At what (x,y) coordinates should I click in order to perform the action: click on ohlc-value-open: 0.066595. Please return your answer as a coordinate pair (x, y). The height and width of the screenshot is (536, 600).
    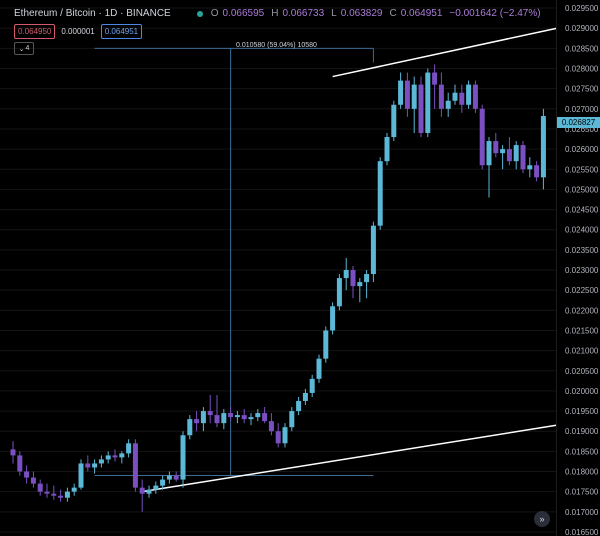
    Looking at the image, I should click on (243, 13).